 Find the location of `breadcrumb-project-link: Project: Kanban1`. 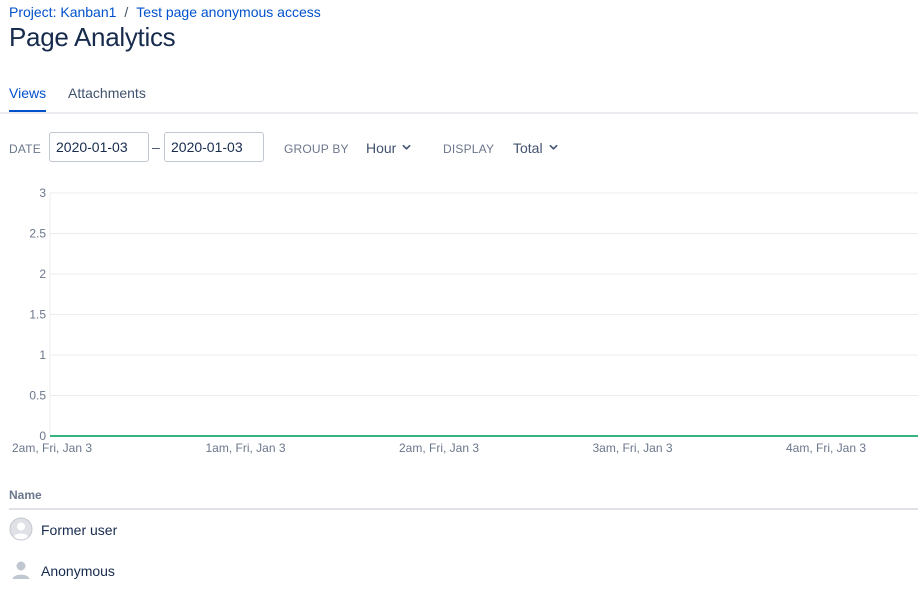

breadcrumb-project-link: Project: Kanban1 is located at coordinates (62, 12).